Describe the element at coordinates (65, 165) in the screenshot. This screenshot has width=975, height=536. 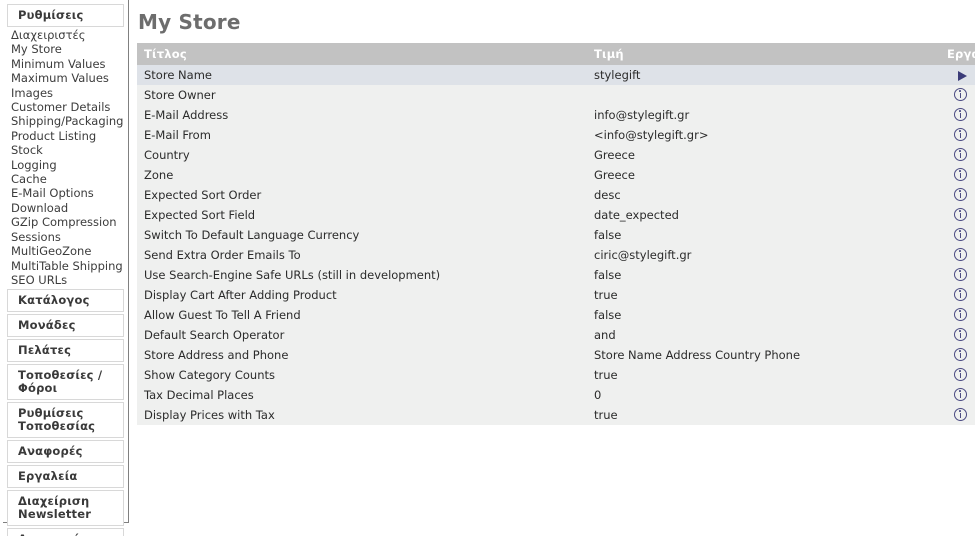
I see `sidebar-item: Logging` at that location.